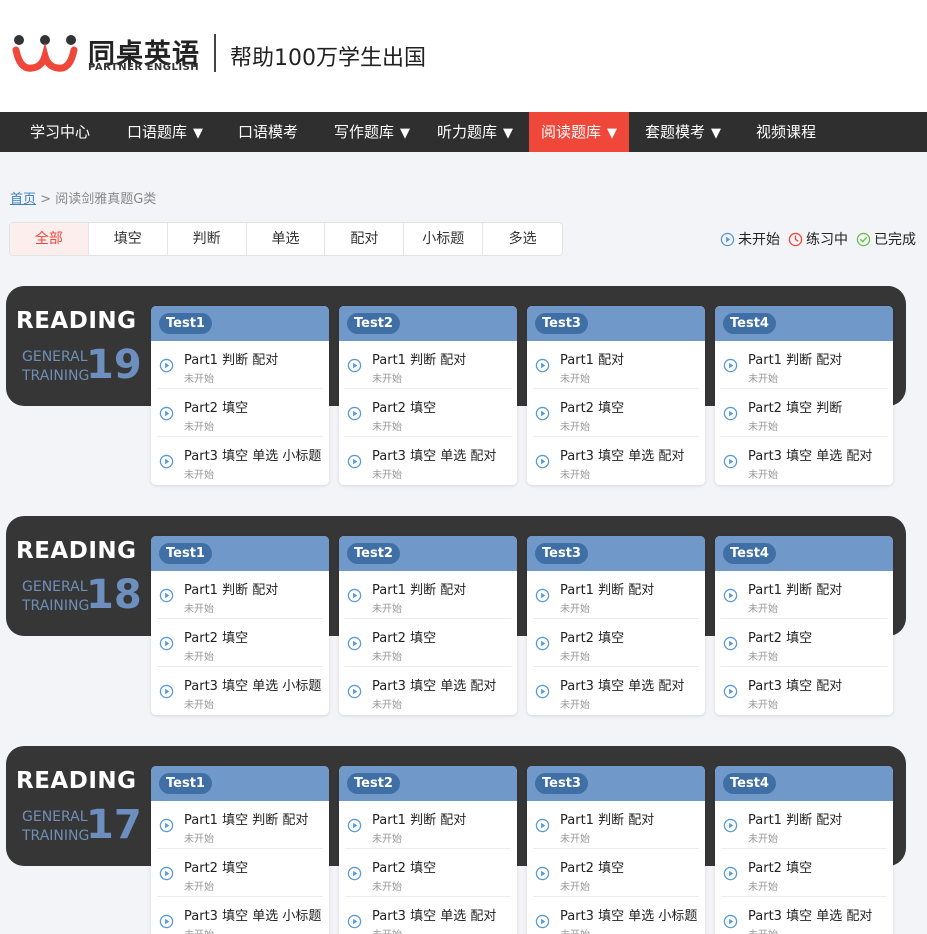  I want to click on filter-headings: 小标题, so click(444, 239).